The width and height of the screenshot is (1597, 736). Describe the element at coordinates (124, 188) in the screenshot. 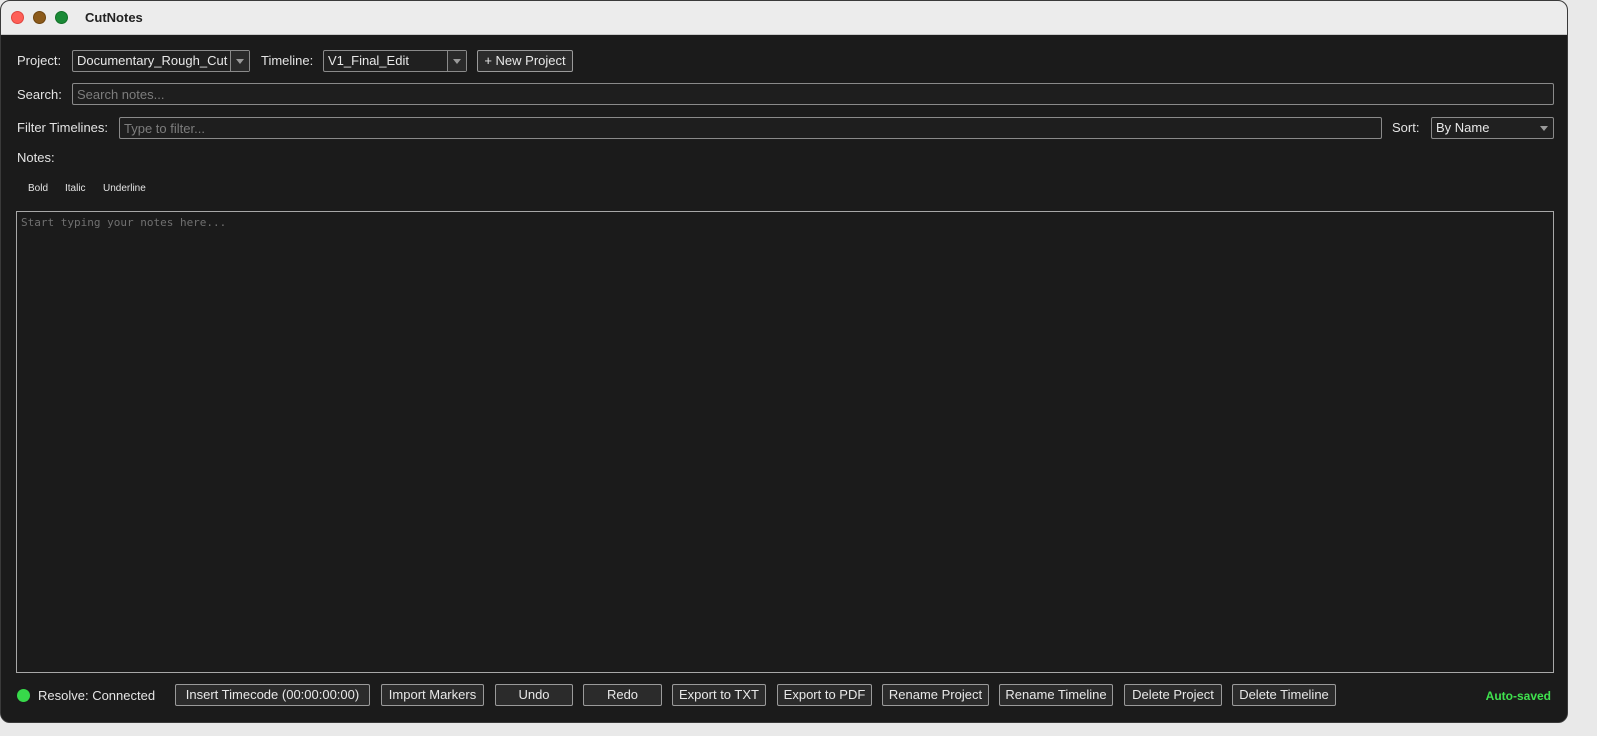

I see `underline-button: Underline` at that location.